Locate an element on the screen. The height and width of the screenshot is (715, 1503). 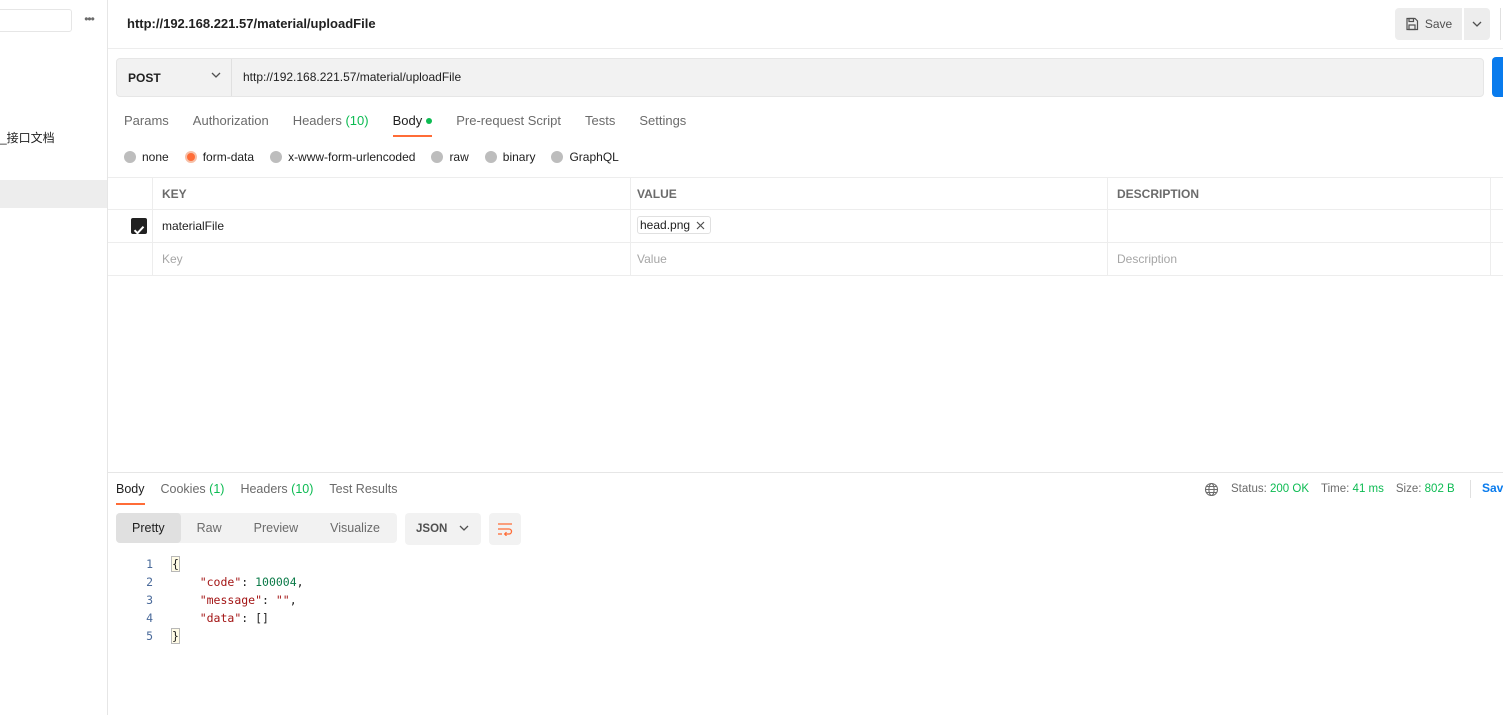
format-select: JSON is located at coordinates (443, 529).